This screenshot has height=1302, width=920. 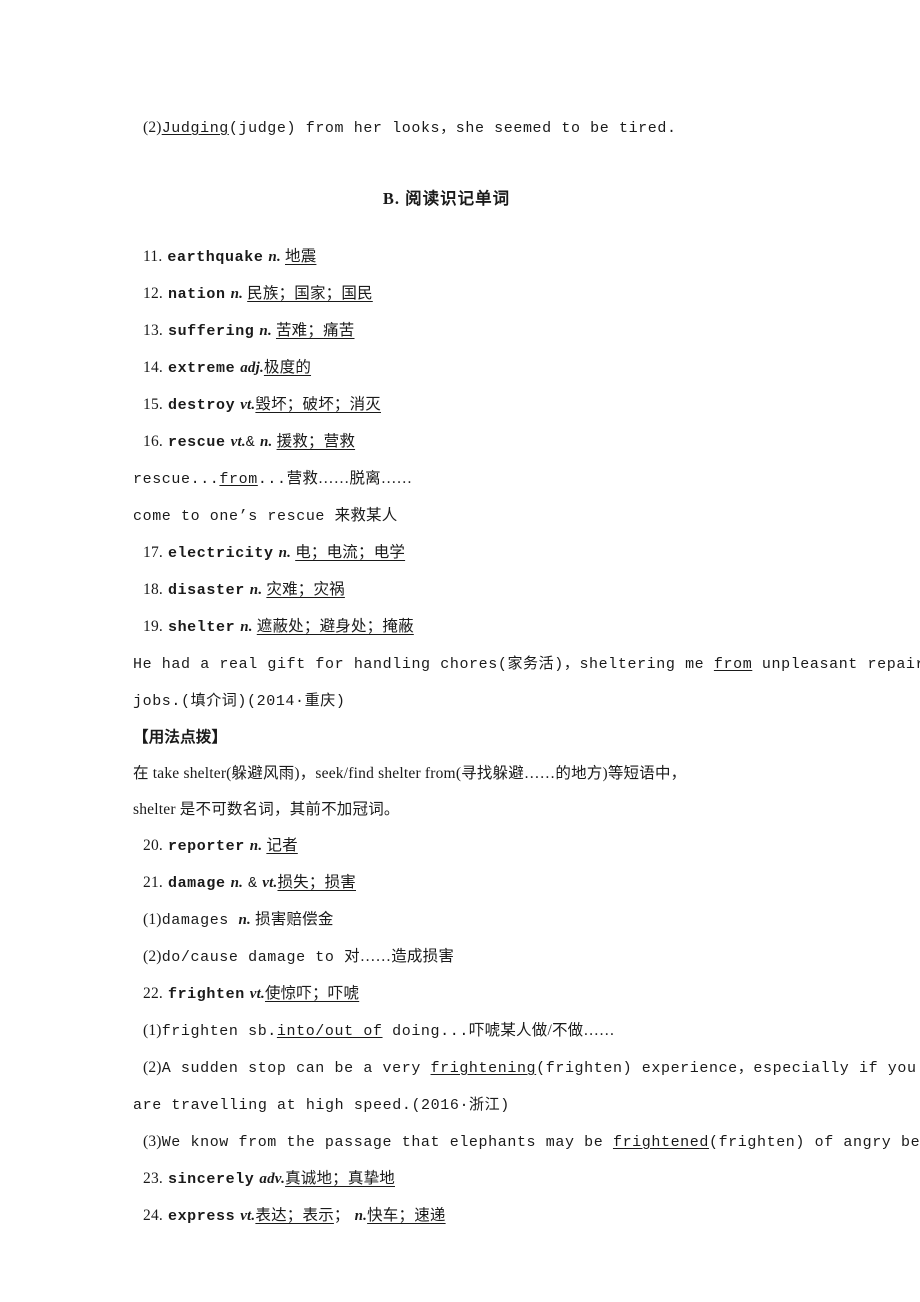 I want to click on entry-headword: rescue, so click(x=196, y=442).